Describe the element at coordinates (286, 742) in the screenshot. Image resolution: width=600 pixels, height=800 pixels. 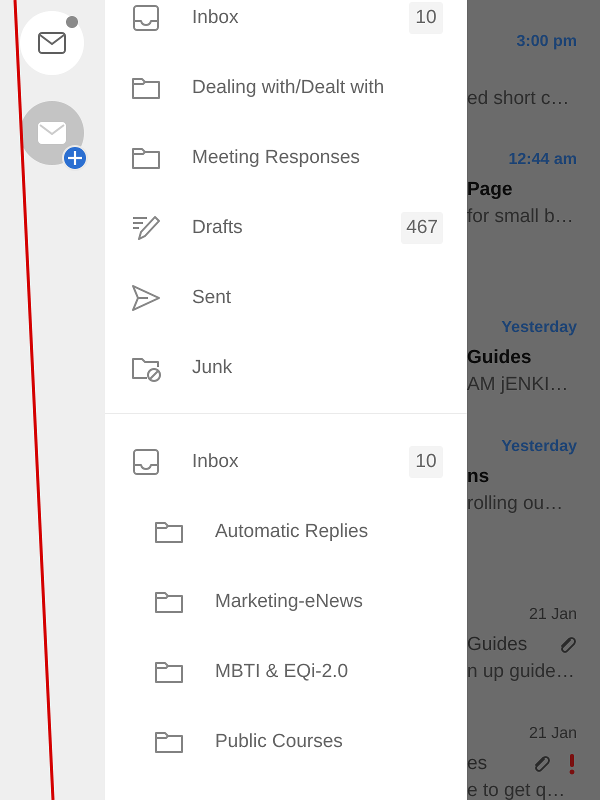
I see `folder-item: Public Courses` at that location.